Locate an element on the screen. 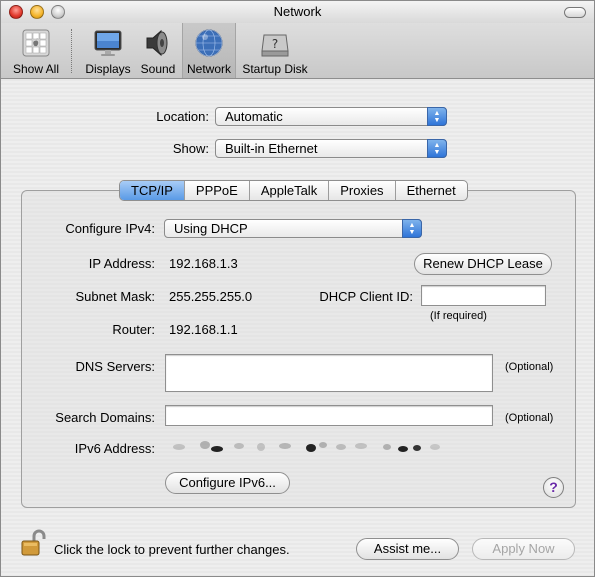  dhcp-client-id-field is located at coordinates (483, 295).